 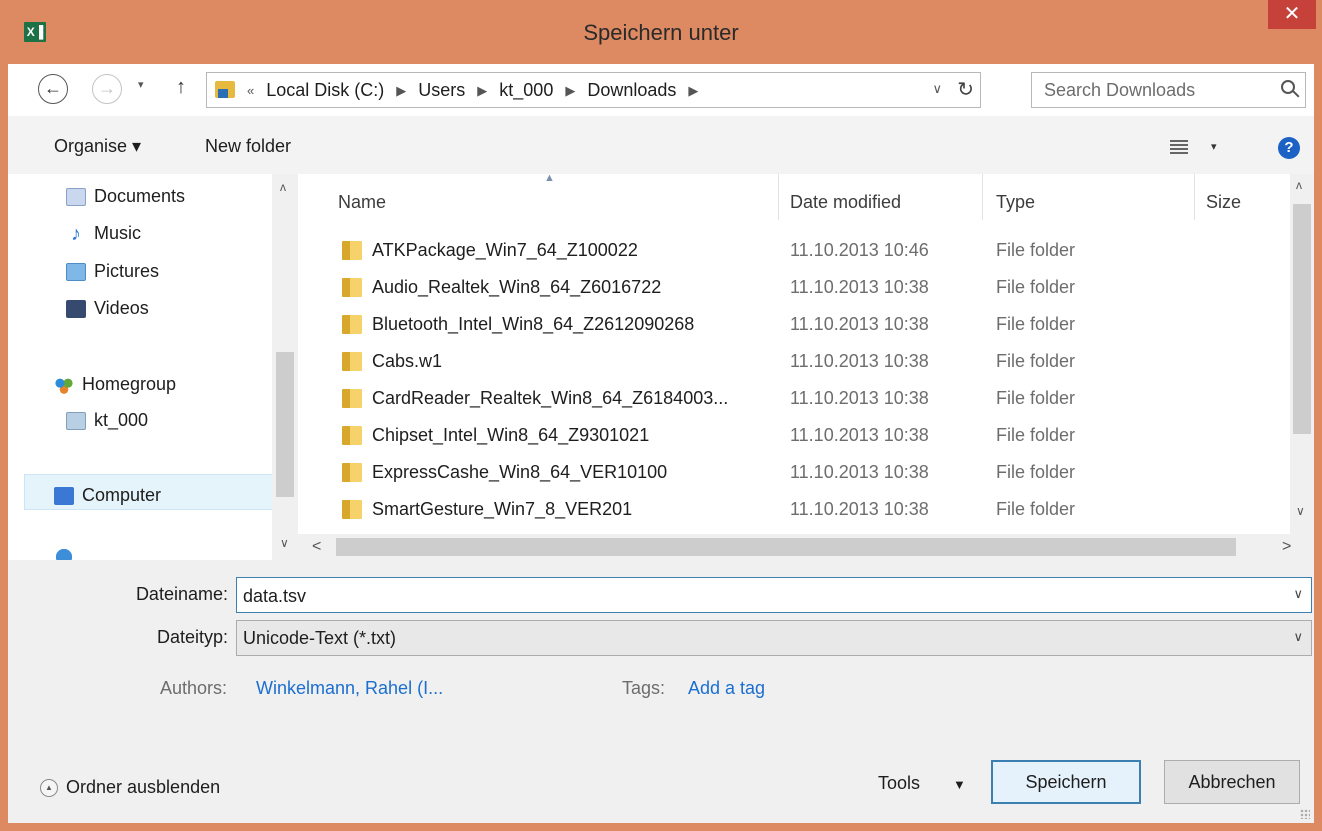 I want to click on nav-item-music: ♪ Music, so click(x=103, y=233).